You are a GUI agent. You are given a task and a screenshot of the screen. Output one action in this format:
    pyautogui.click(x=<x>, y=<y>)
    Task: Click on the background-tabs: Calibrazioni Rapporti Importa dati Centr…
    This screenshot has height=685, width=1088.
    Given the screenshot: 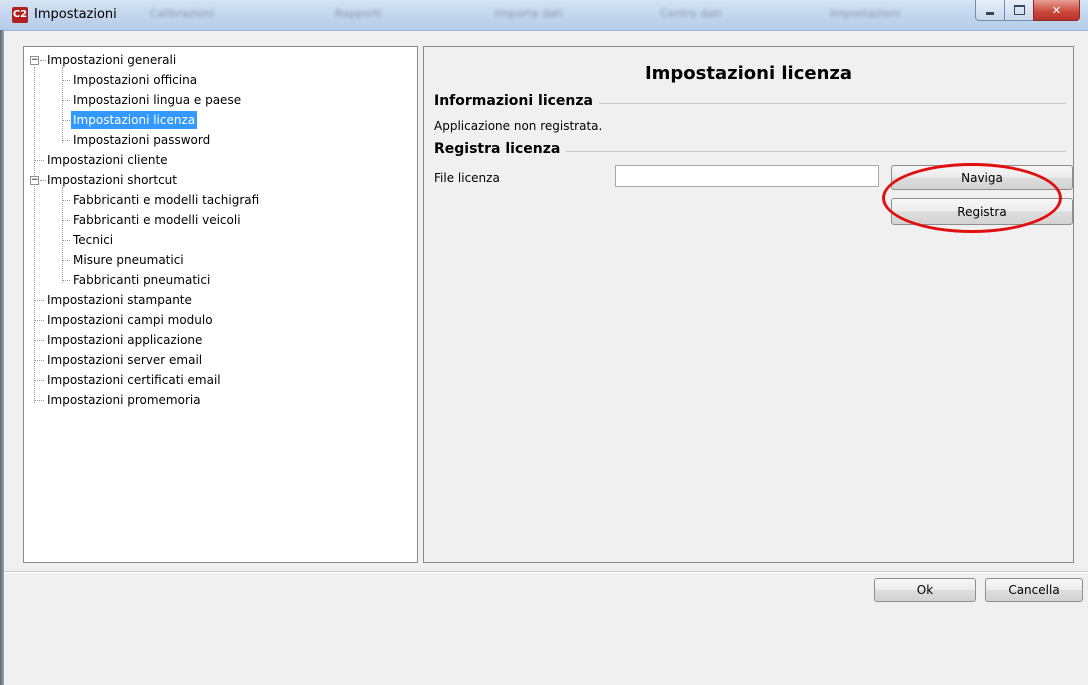 What is the action you would take?
    pyautogui.click(x=549, y=15)
    